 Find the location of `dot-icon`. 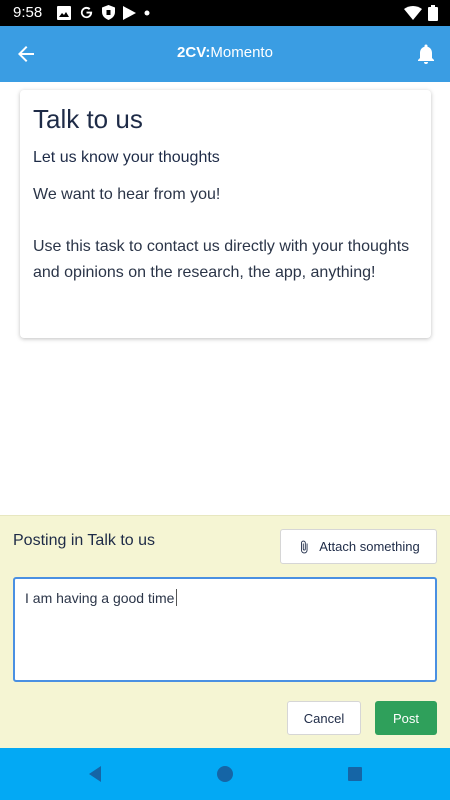

dot-icon is located at coordinates (147, 12).